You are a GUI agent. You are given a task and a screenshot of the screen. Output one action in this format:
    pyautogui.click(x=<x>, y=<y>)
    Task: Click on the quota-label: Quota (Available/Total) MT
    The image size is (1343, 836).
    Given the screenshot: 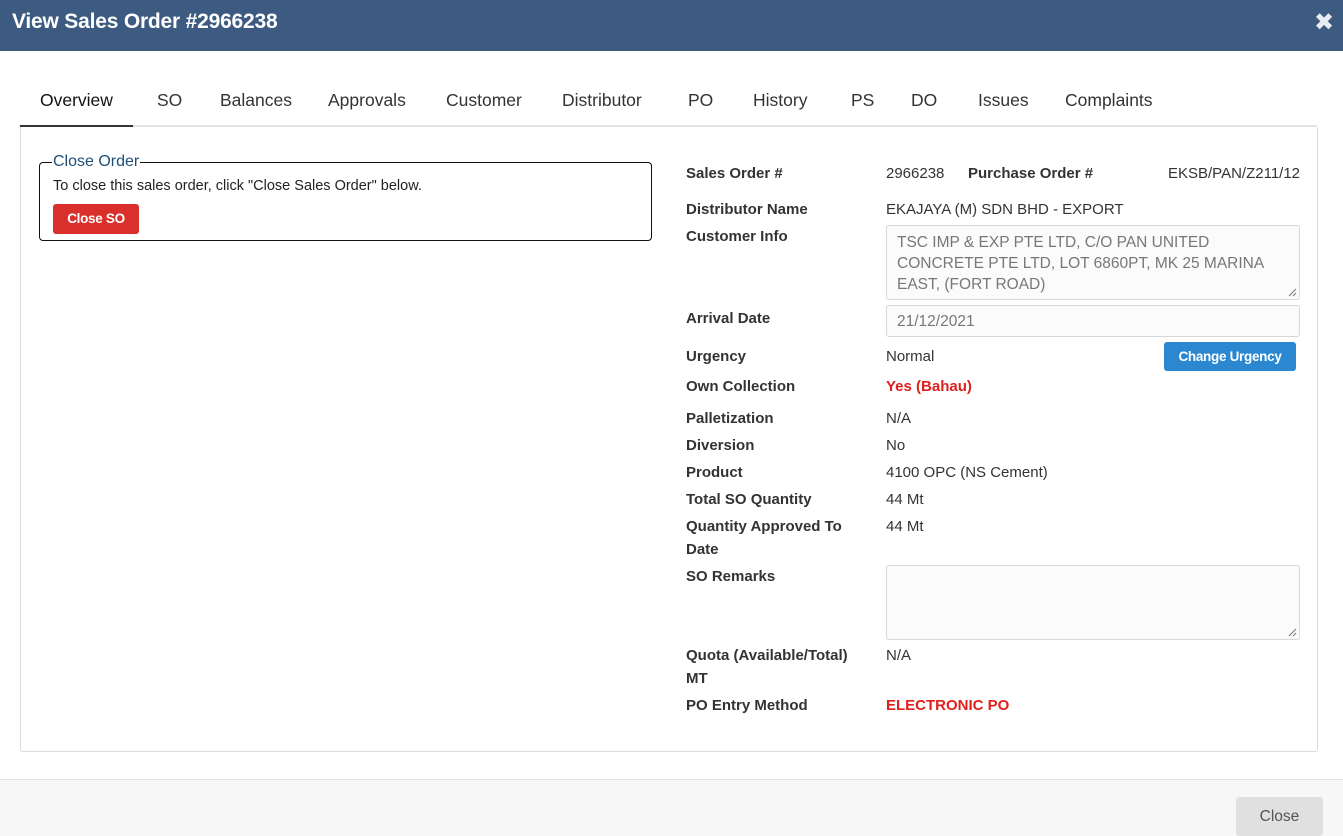 What is the action you would take?
    pyautogui.click(x=767, y=667)
    